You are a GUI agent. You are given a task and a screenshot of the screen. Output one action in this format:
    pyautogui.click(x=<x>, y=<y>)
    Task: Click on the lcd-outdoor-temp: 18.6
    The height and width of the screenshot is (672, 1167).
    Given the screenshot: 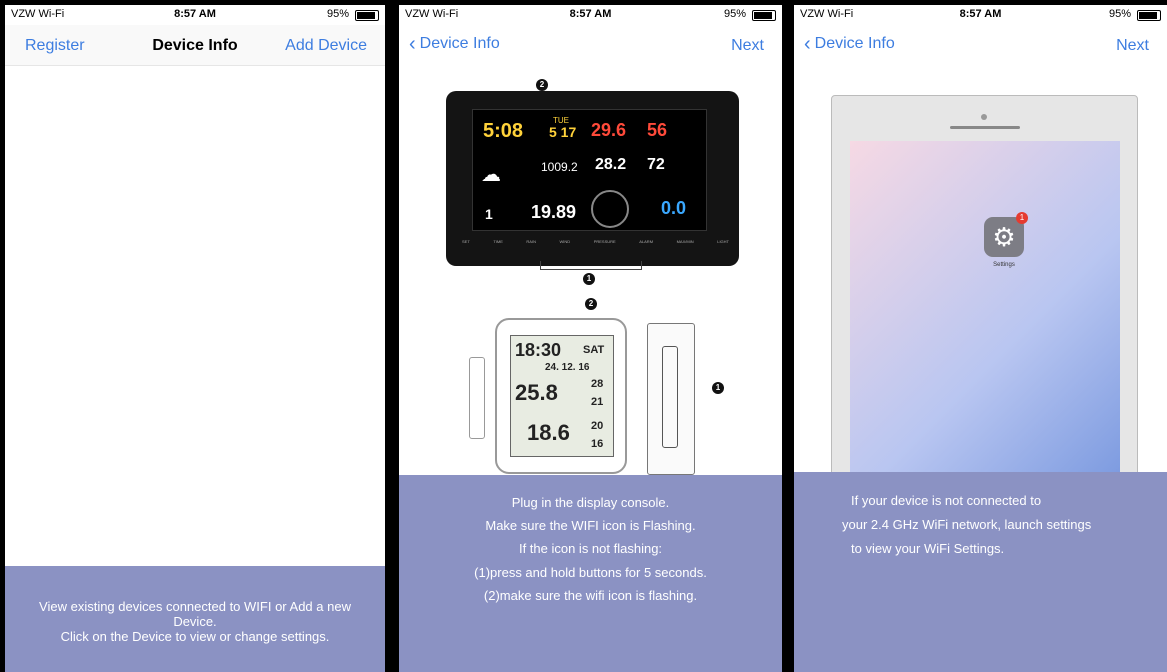 What is the action you would take?
    pyautogui.click(x=548, y=432)
    